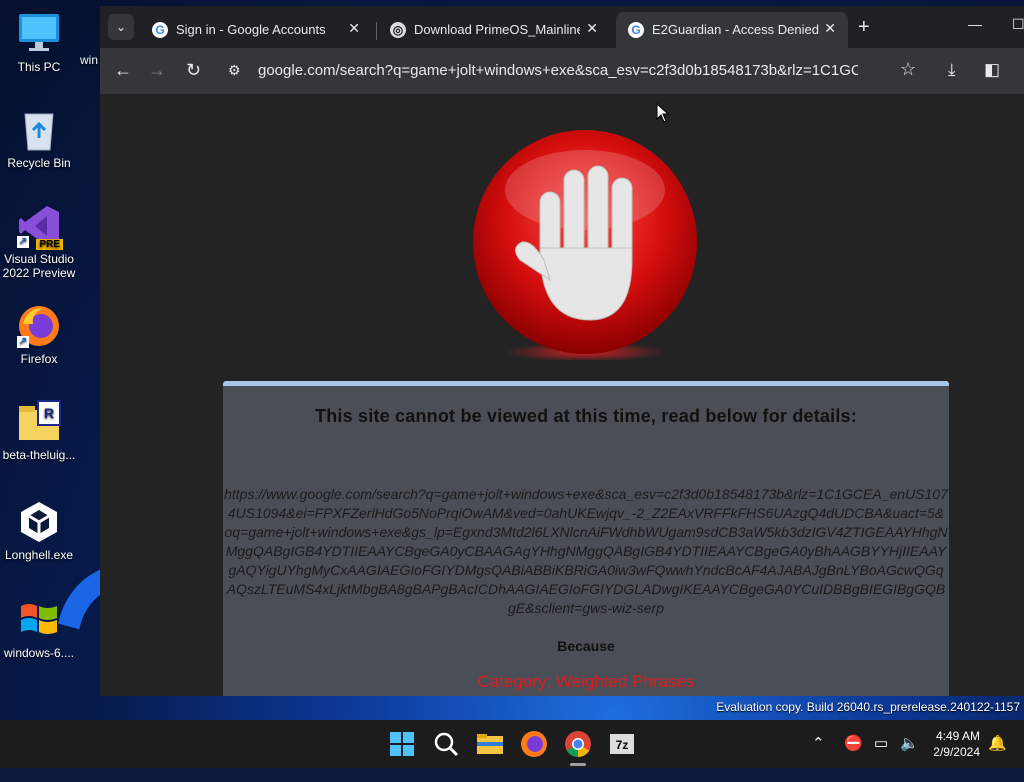 This screenshot has width=1024, height=782. I want to click on tab-title: Download PrimeOS_Mainline_0, so click(497, 29).